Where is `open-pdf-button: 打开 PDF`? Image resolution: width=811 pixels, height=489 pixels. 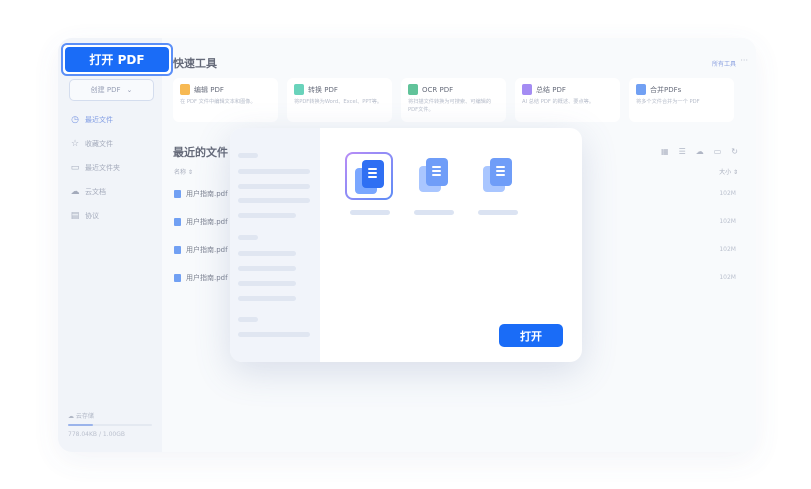
open-pdf-button: 打开 PDF is located at coordinates (117, 59).